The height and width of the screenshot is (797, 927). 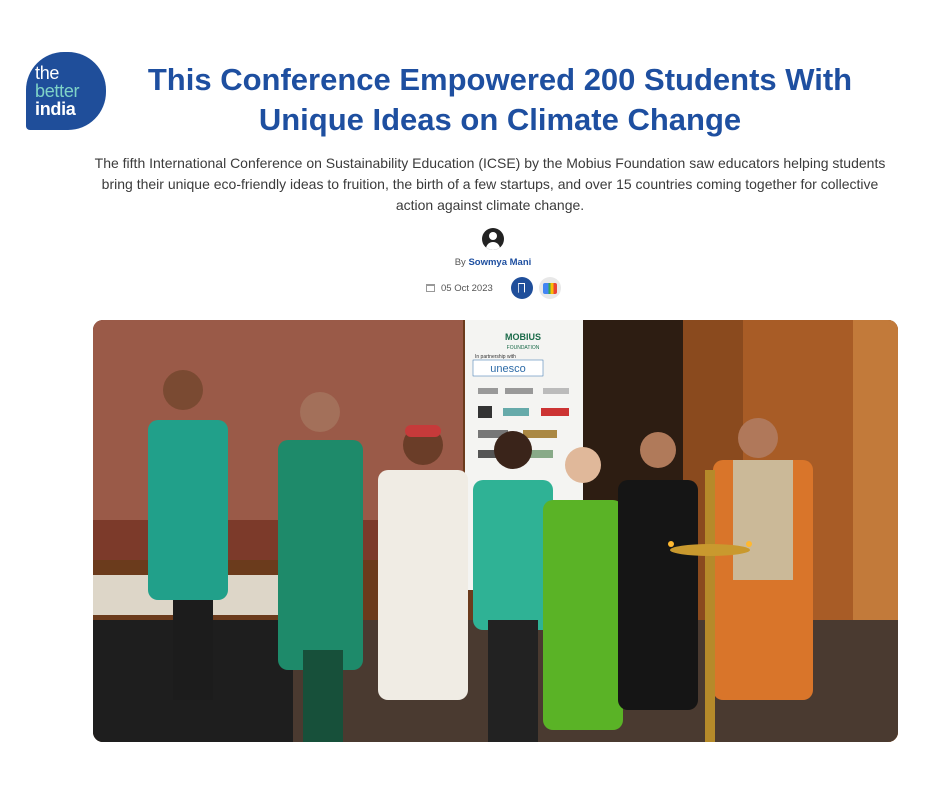 I want to click on brand-logo: the better india, so click(x=66, y=91).